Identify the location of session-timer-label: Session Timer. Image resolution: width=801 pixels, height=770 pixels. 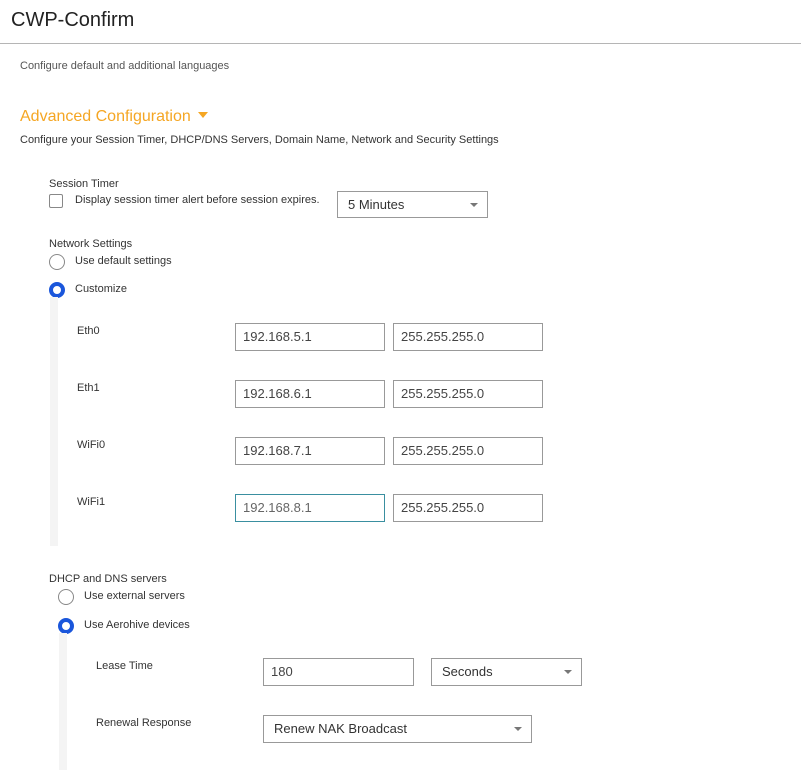
(84, 184).